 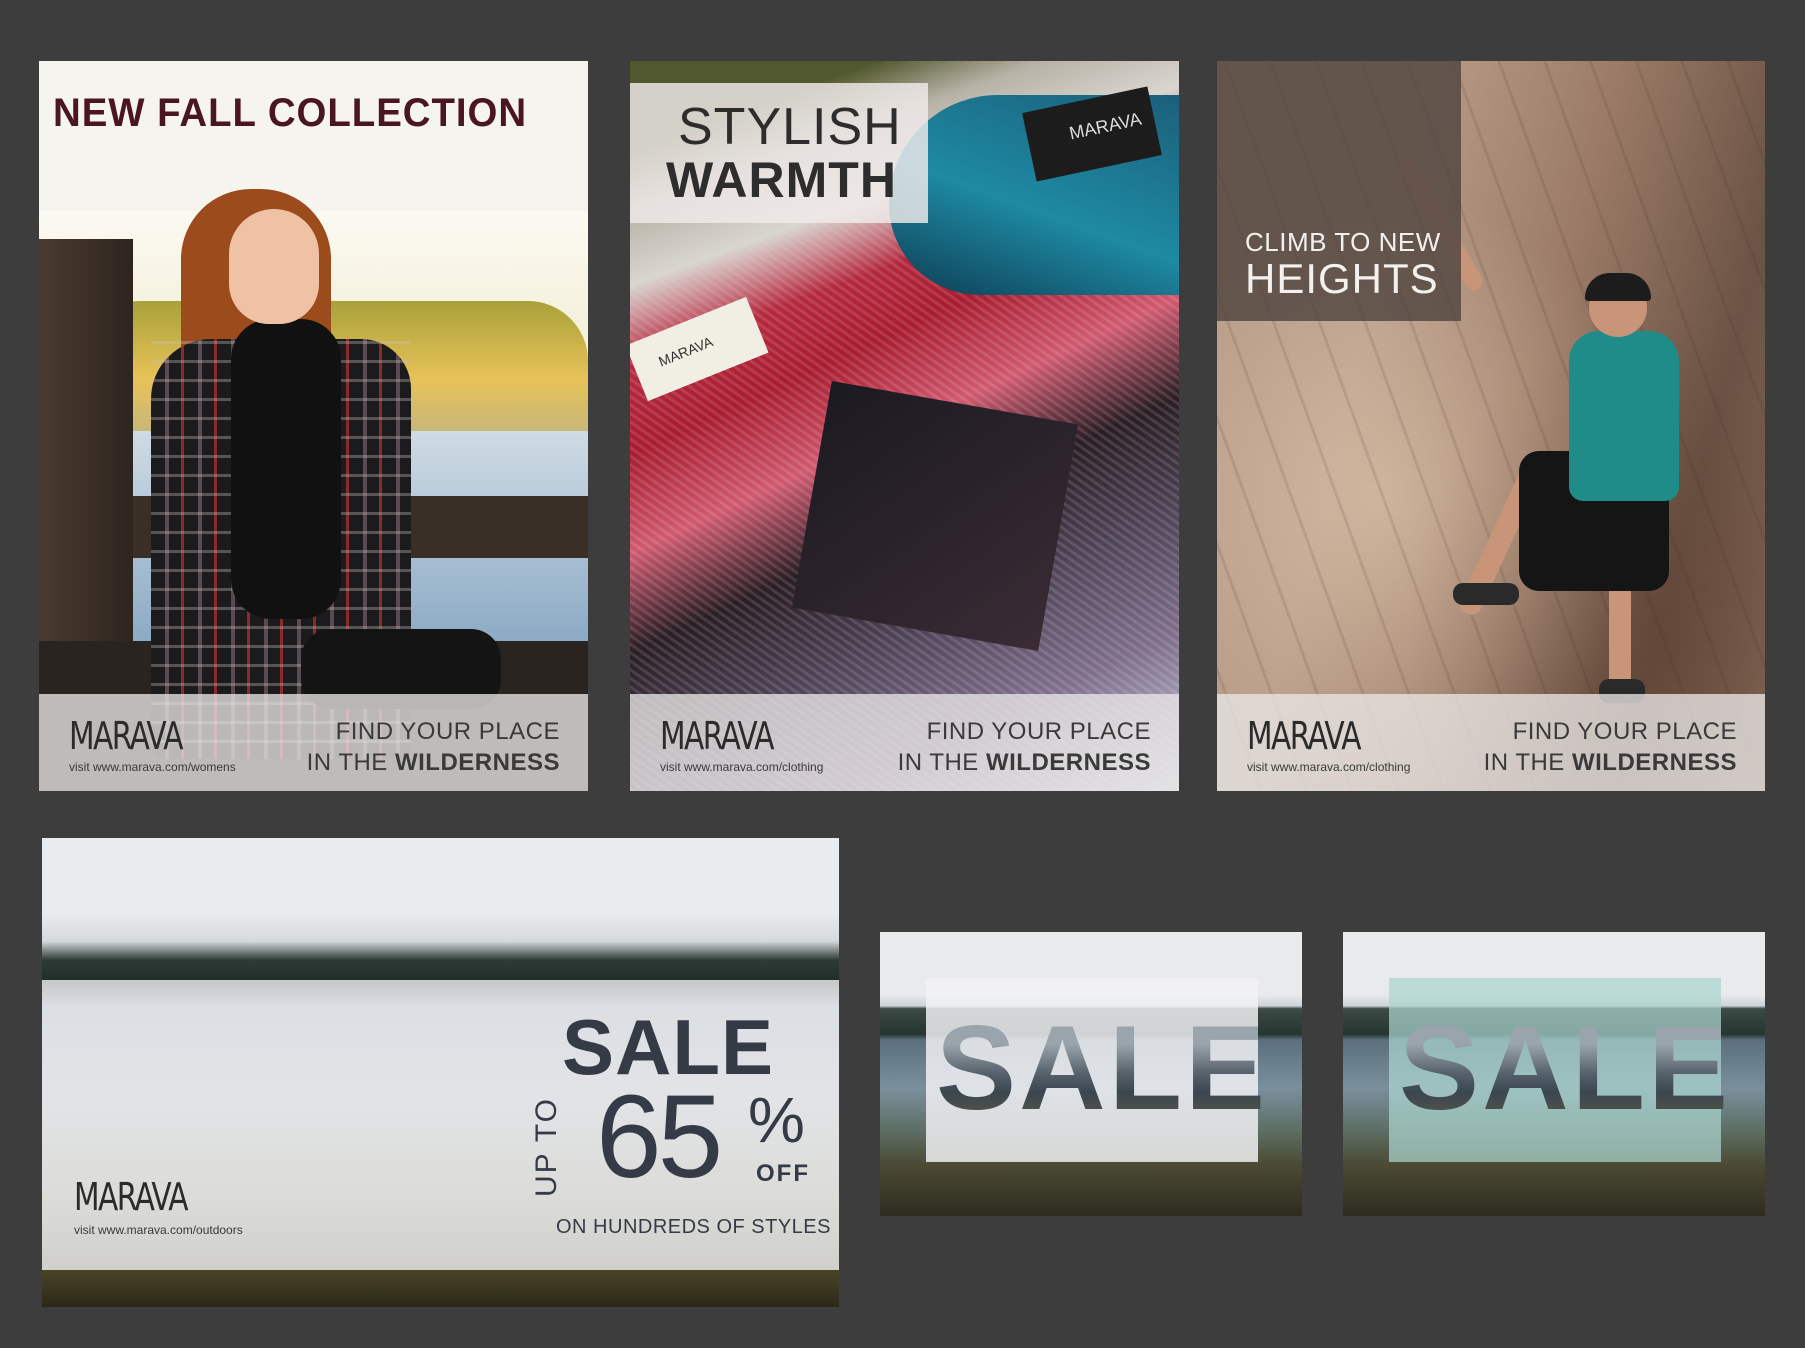 What do you see at coordinates (1343, 242) in the screenshot?
I see `poster-headline-line1: CLIMB TO NEW` at bounding box center [1343, 242].